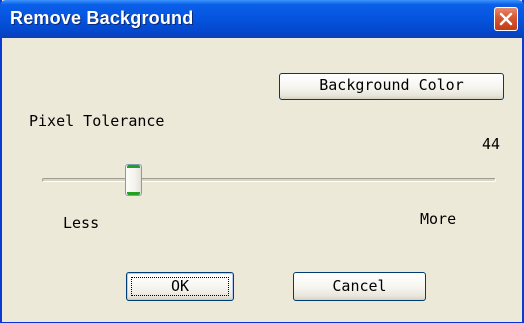 The height and width of the screenshot is (323, 524). Describe the element at coordinates (133, 180) in the screenshot. I see `tolerance-slider-thumb` at that location.